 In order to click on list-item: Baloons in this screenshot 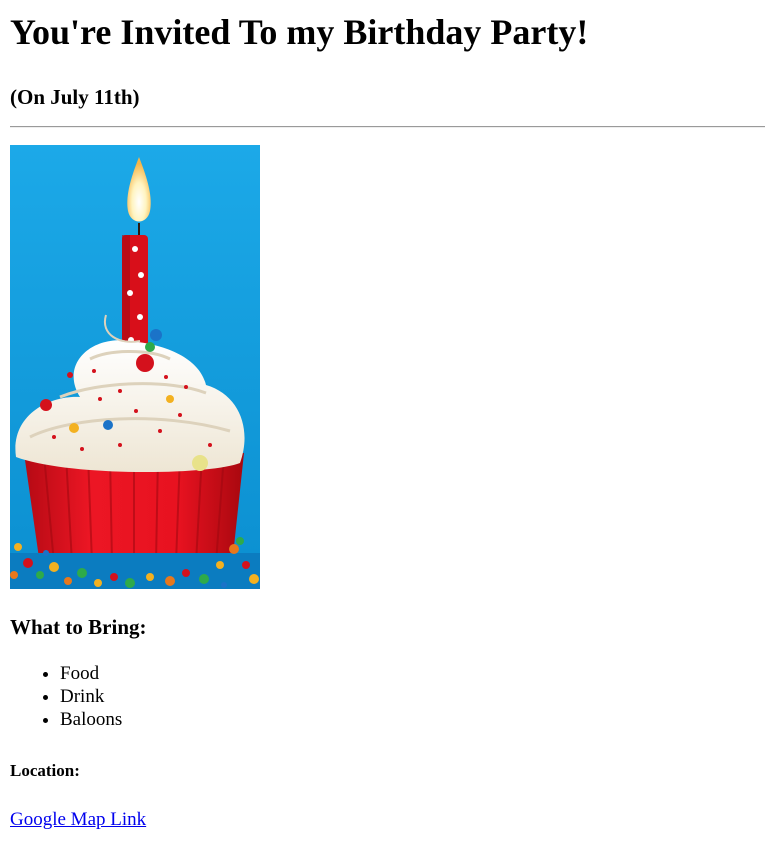, I will do `click(91, 719)`.